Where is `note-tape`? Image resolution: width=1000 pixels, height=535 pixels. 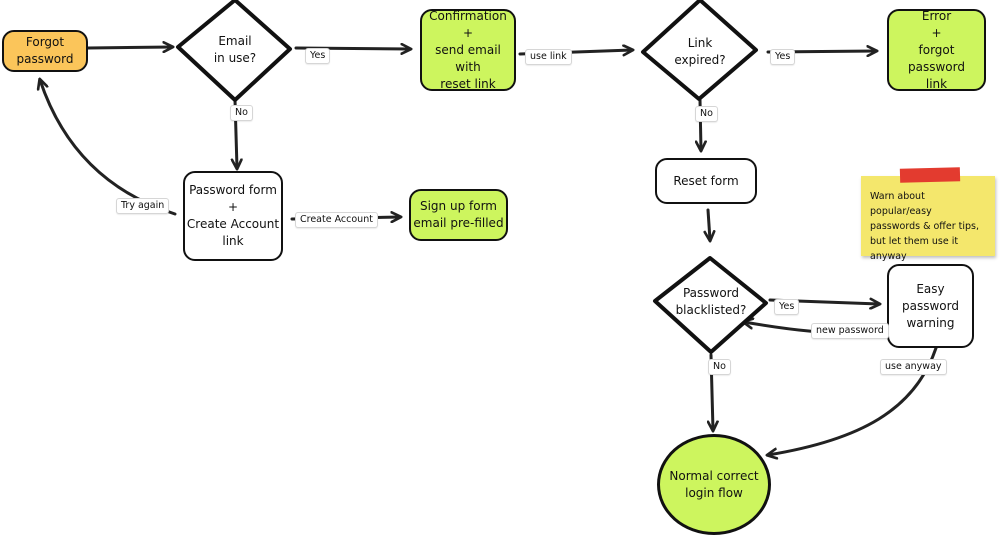
note-tape is located at coordinates (930, 175).